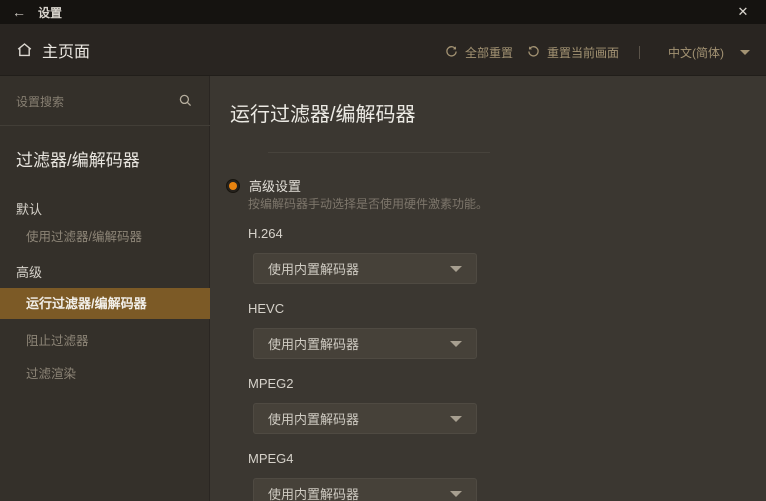 The height and width of the screenshot is (501, 766). What do you see at coordinates (365, 268) in the screenshot?
I see `codec-dropdown-h264: 使用内置解码器` at bounding box center [365, 268].